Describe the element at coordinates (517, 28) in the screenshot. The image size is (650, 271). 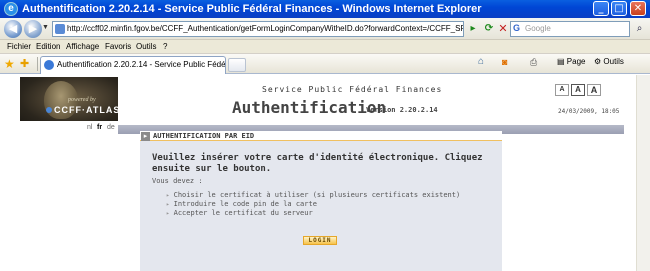
I see `google-icon: G` at that location.